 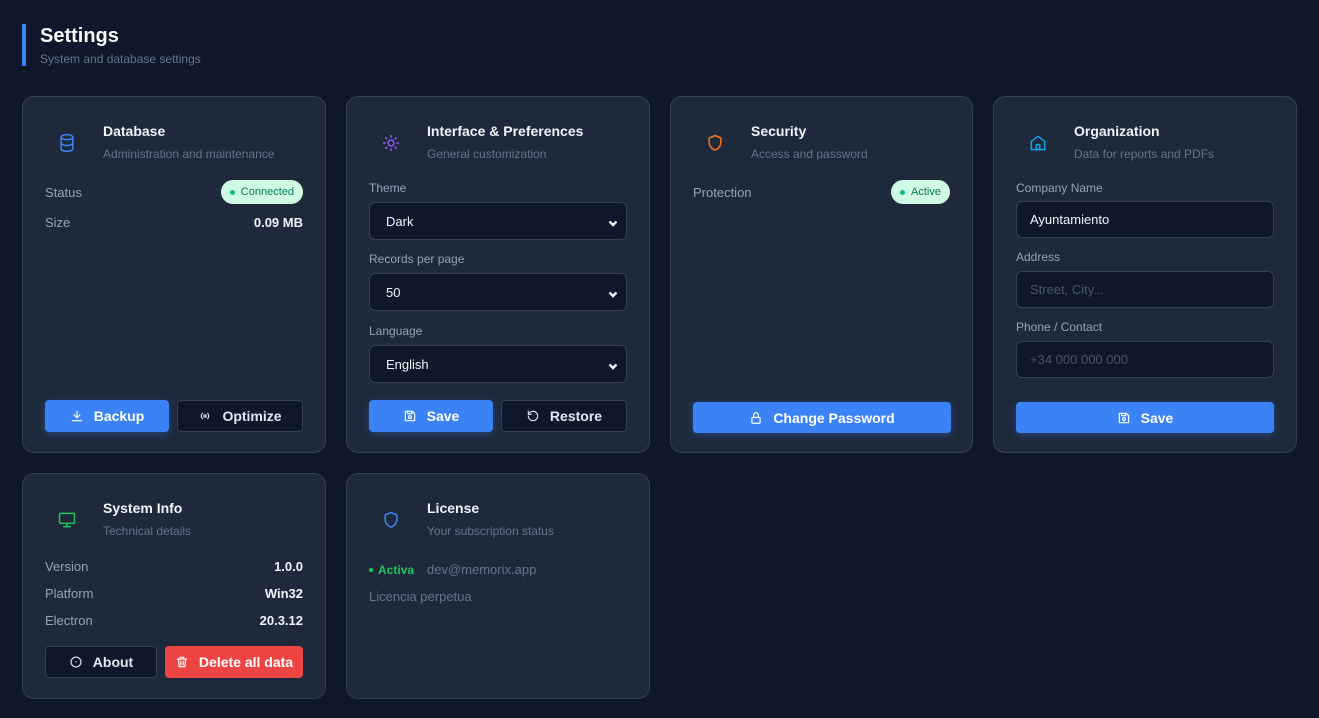 What do you see at coordinates (498, 292) in the screenshot?
I see `records-select: 50` at bounding box center [498, 292].